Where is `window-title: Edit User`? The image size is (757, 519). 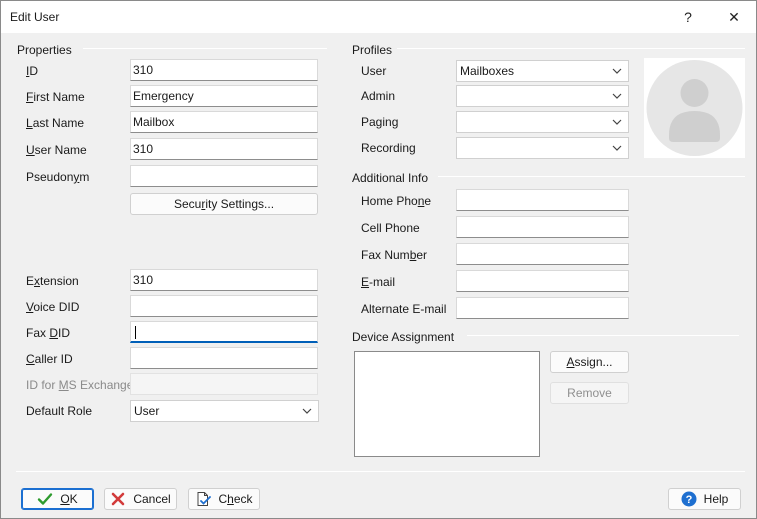
window-title: Edit User is located at coordinates (35, 17).